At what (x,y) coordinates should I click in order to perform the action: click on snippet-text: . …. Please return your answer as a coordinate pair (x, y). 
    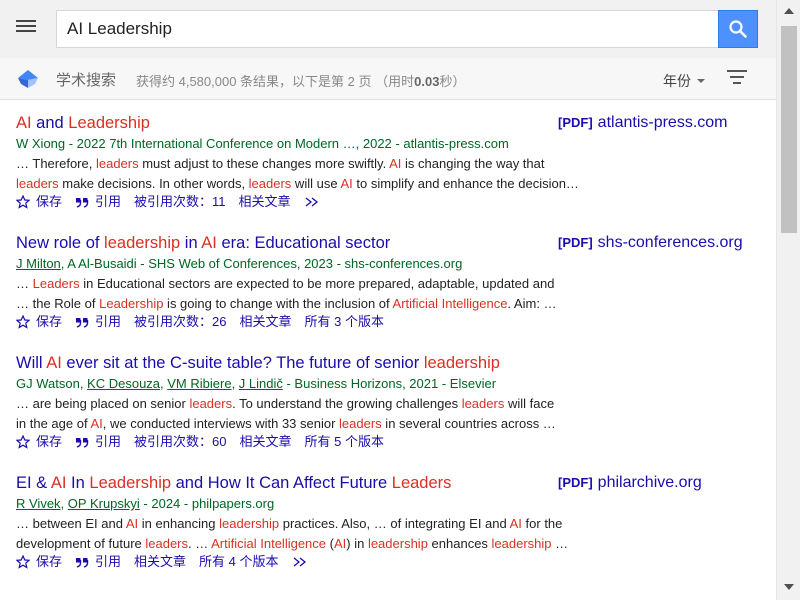
    Looking at the image, I should click on (200, 543).